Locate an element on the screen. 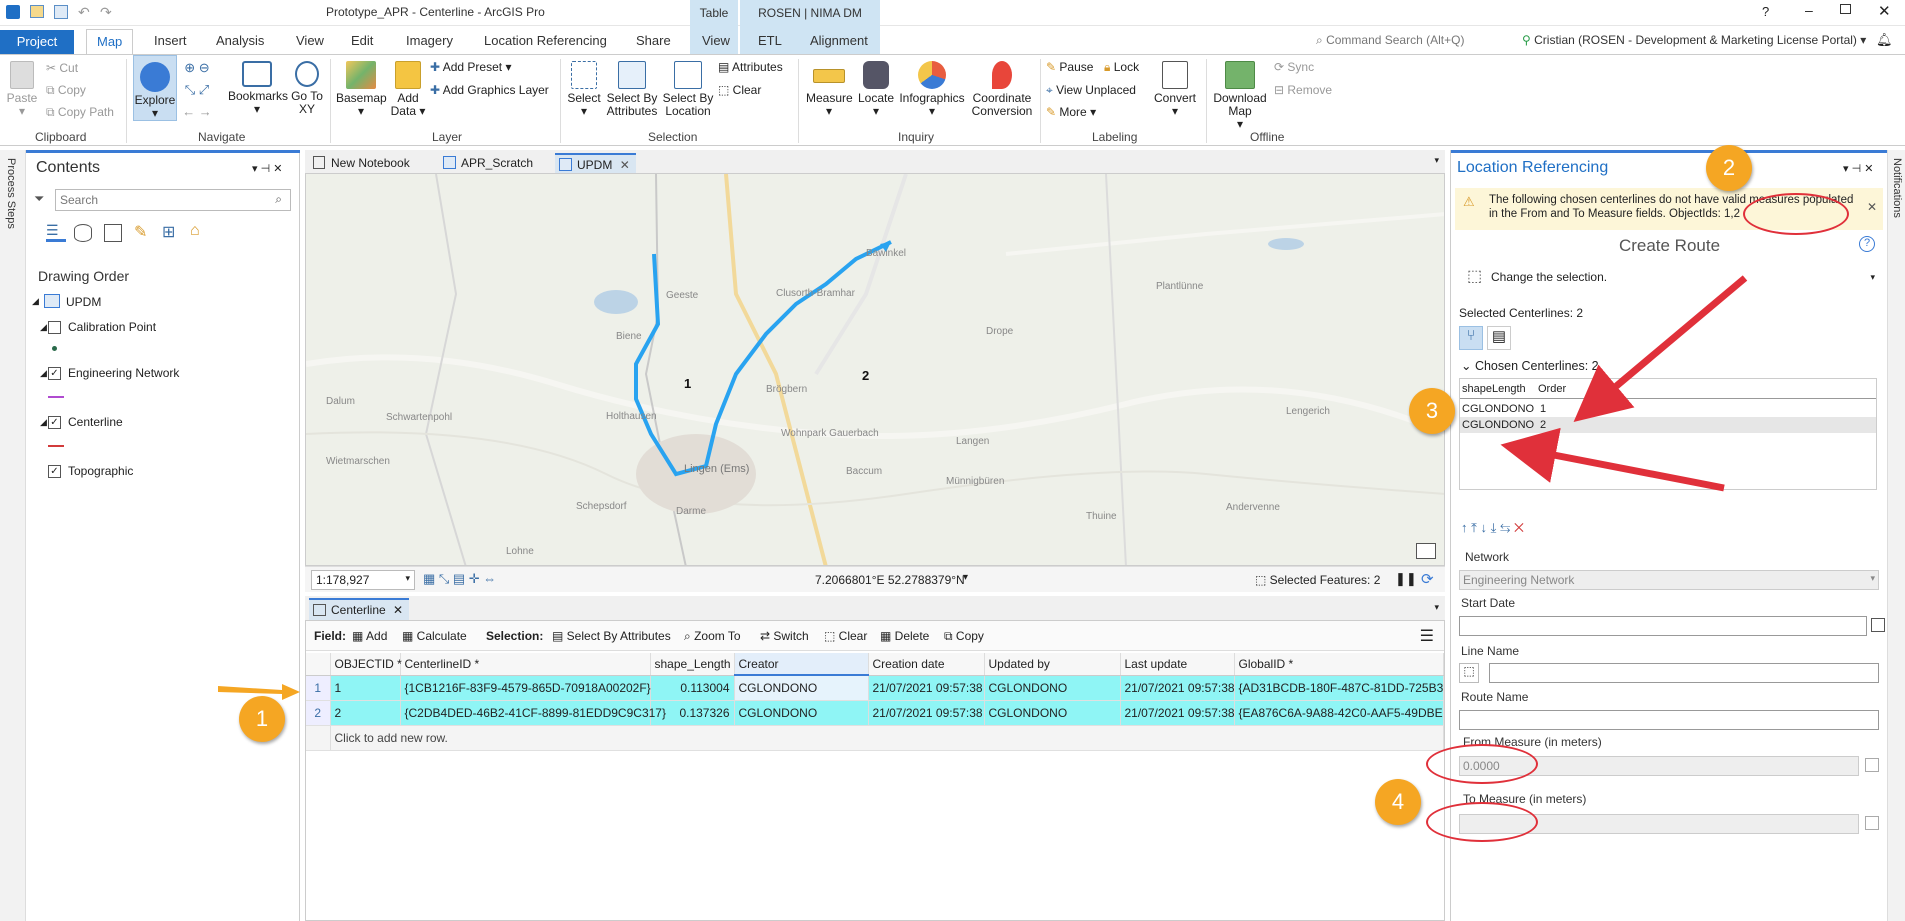 The height and width of the screenshot is (921, 1905). red-highlight-to-measure is located at coordinates (1482, 822).